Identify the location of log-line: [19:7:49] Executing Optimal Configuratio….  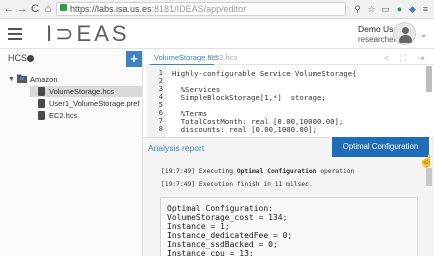
(257, 172).